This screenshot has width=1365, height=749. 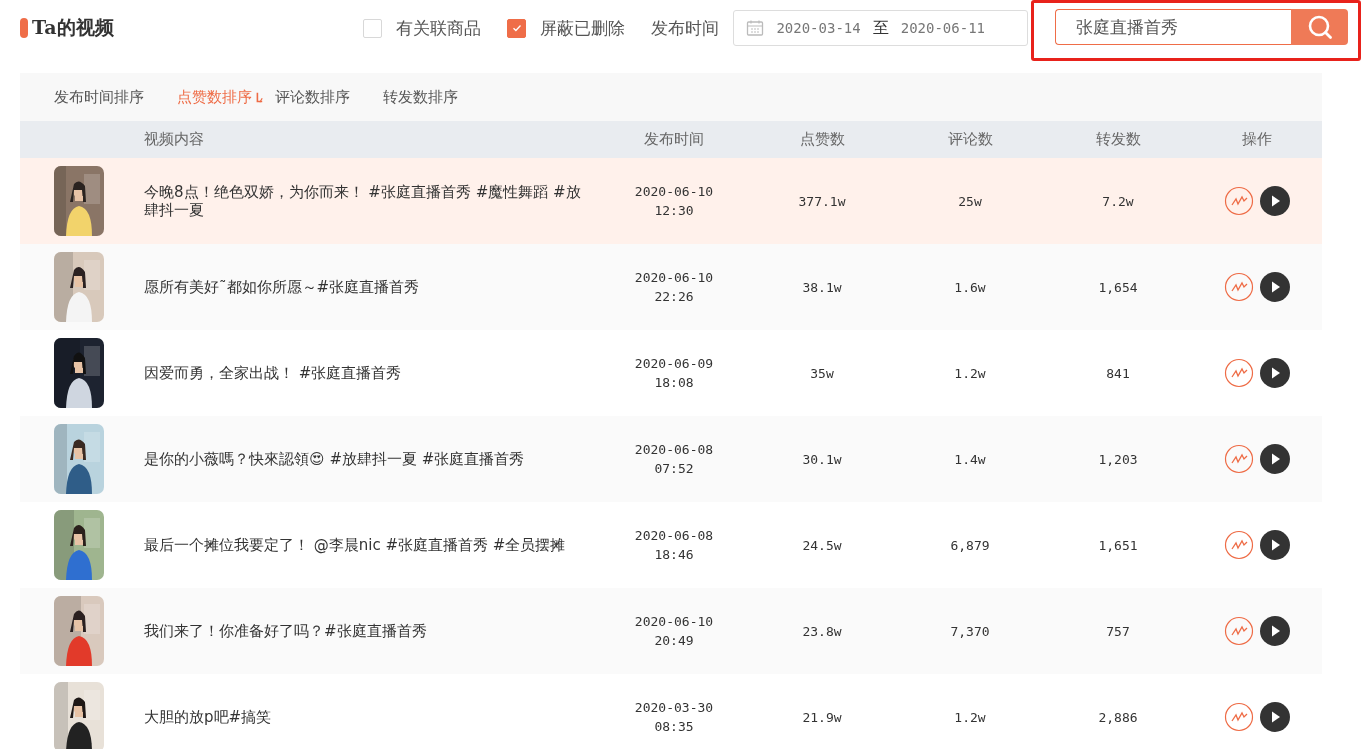 What do you see at coordinates (273, 373) in the screenshot?
I see `video-description: 因爱而勇，全家出战！ #张庭直播首秀` at bounding box center [273, 373].